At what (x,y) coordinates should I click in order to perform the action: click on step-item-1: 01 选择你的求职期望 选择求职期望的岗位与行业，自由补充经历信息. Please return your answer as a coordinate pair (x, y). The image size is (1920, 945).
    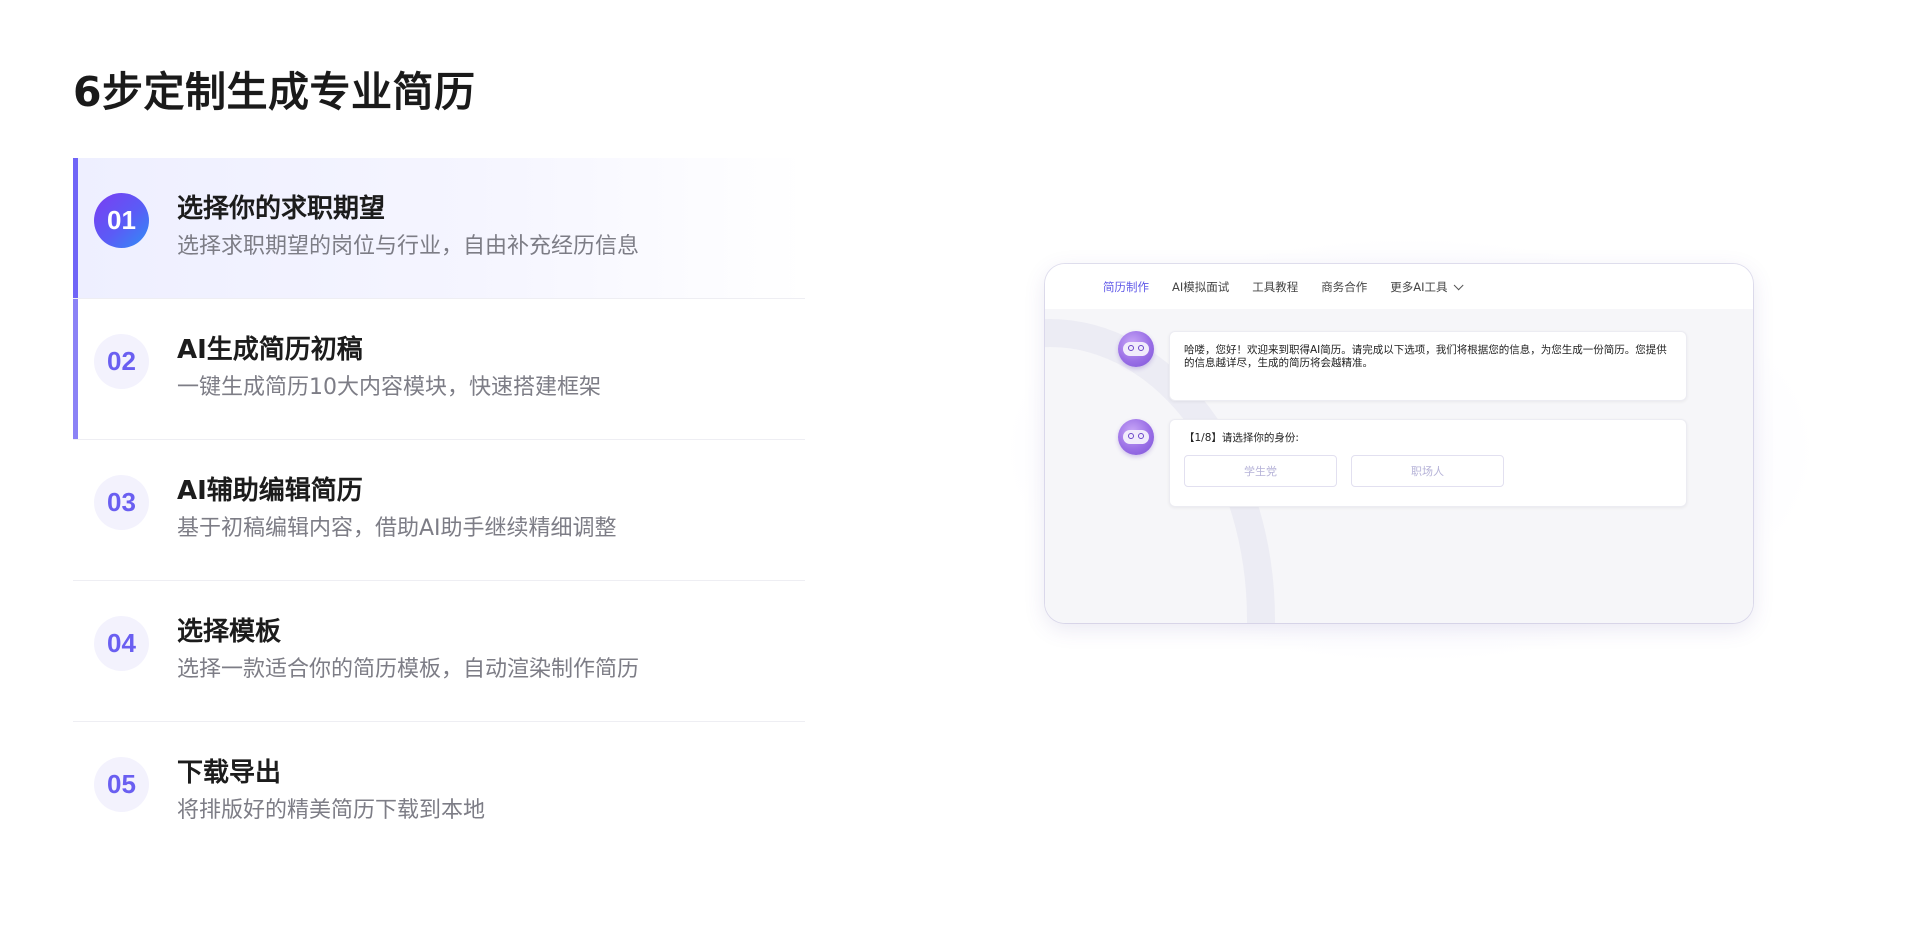
    Looking at the image, I should click on (439, 228).